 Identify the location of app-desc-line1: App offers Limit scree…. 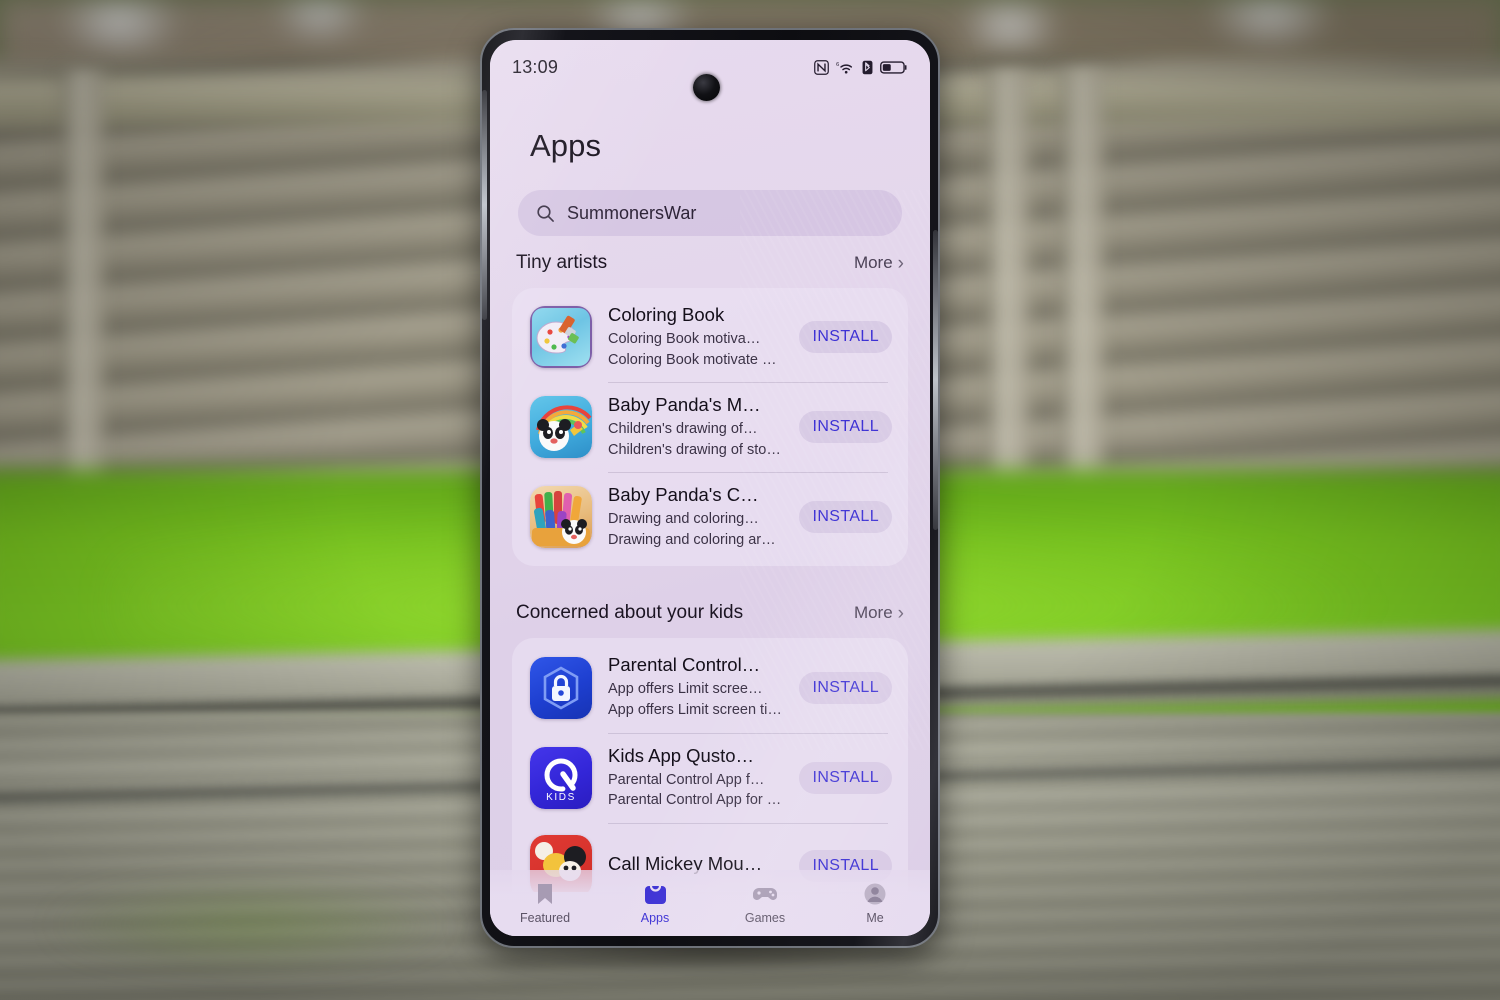
(685, 689).